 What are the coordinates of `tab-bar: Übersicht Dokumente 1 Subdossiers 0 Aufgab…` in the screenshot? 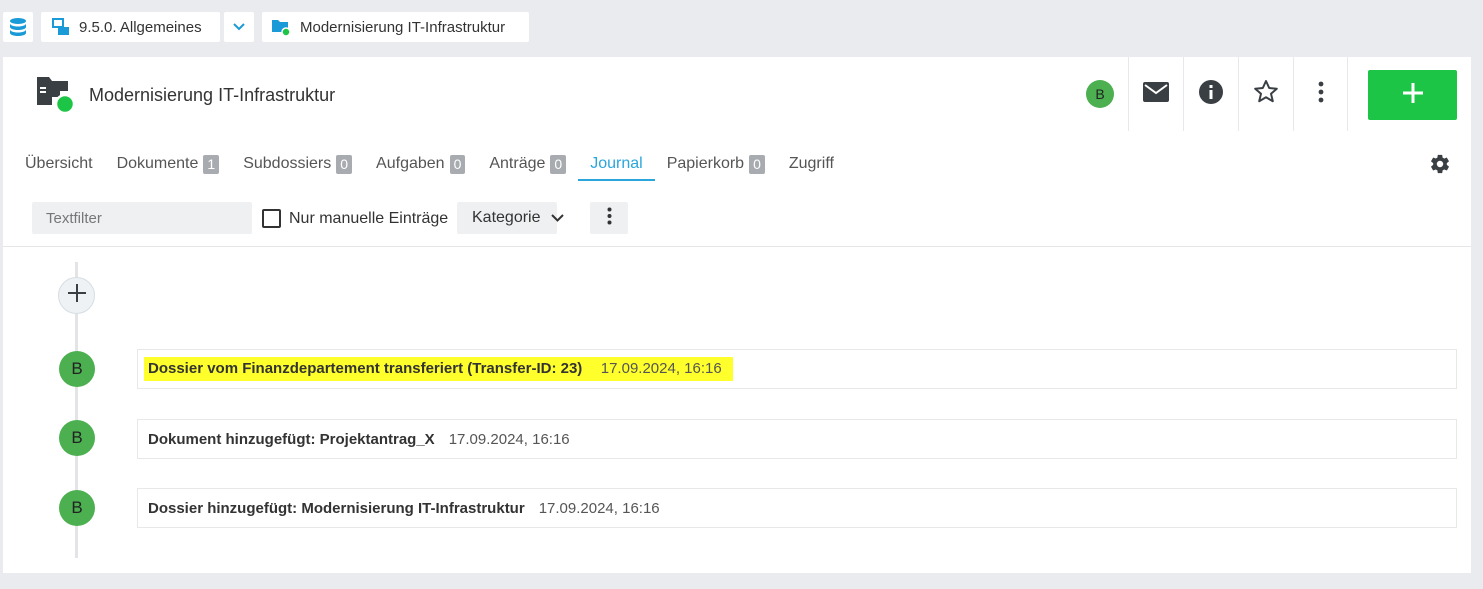 It's located at (429, 164).